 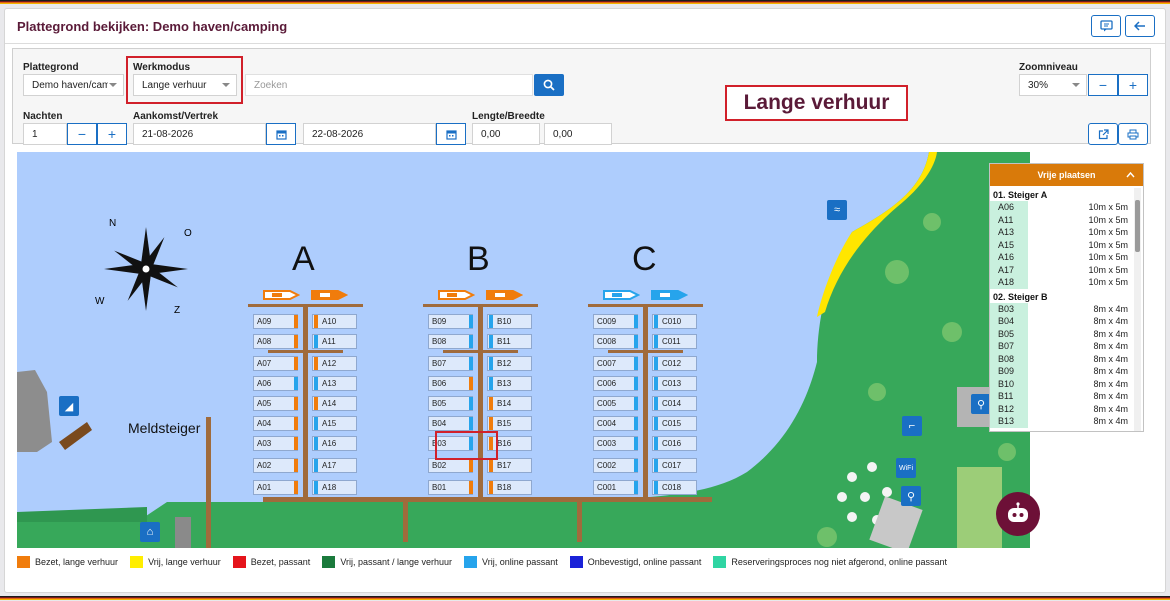 I want to click on berth-a06: A06, so click(x=275, y=383).